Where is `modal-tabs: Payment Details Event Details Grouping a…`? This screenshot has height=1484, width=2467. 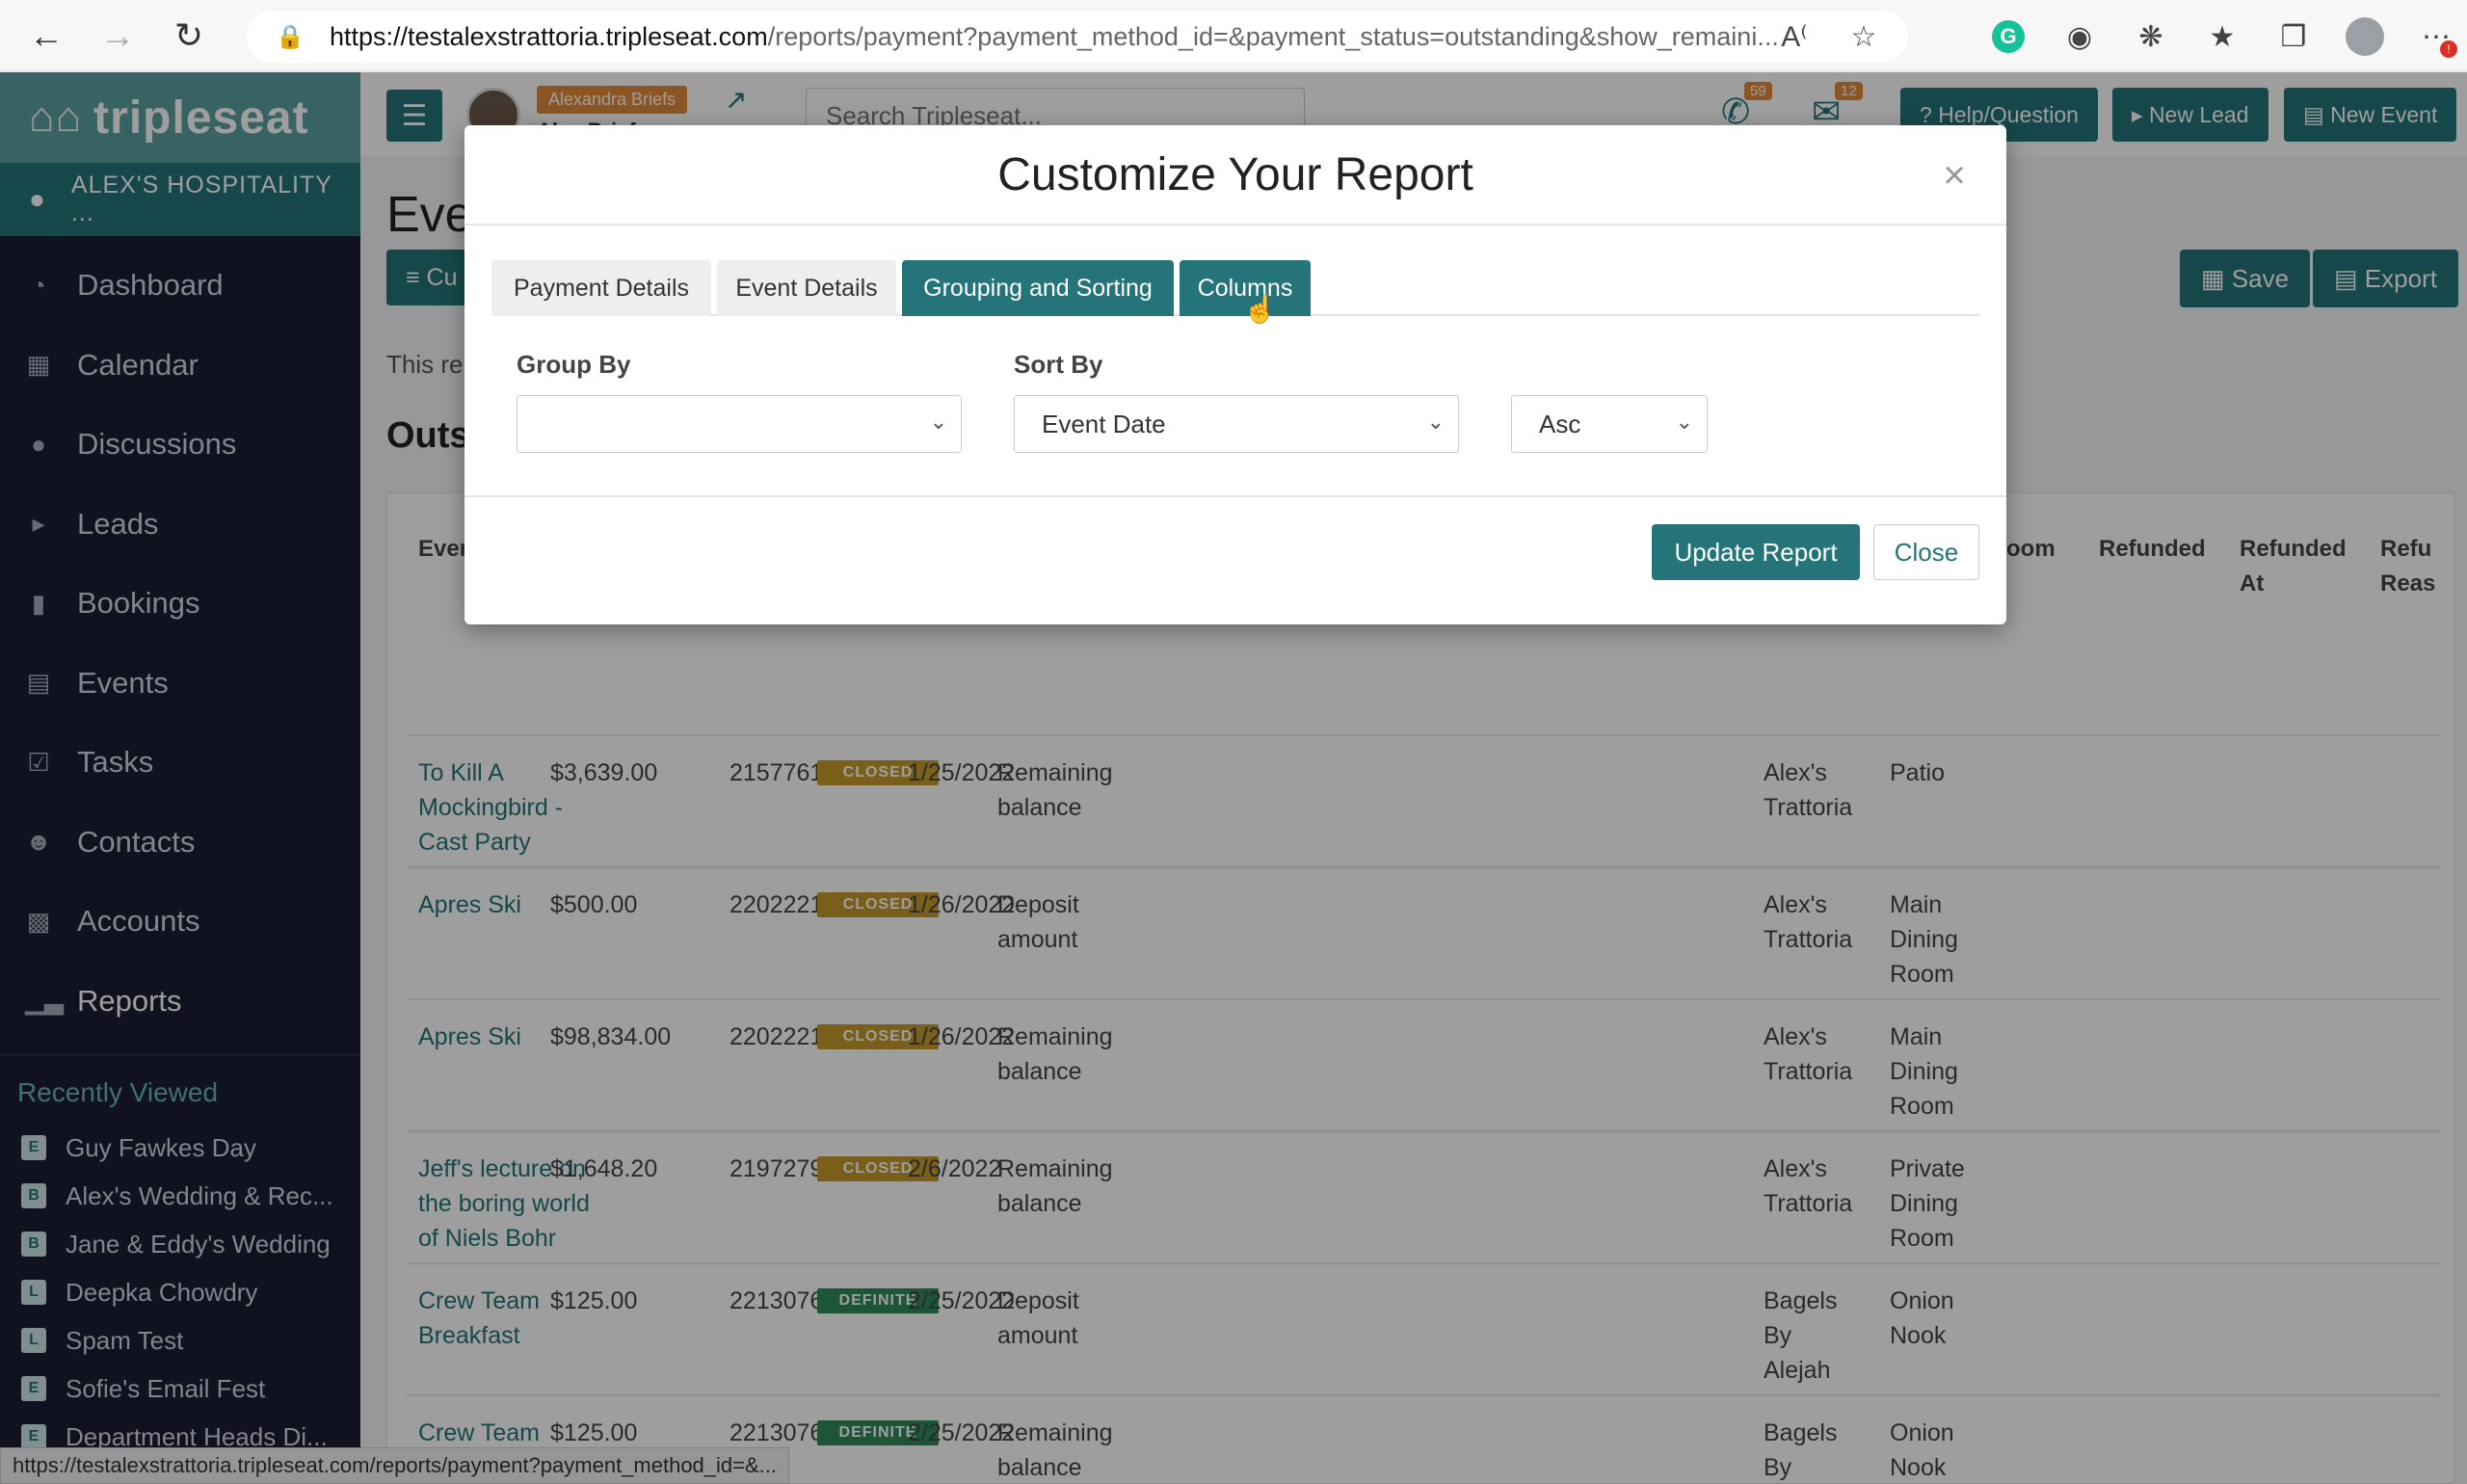
modal-tabs: Payment Details Event Details Grouping a… is located at coordinates (1235, 292).